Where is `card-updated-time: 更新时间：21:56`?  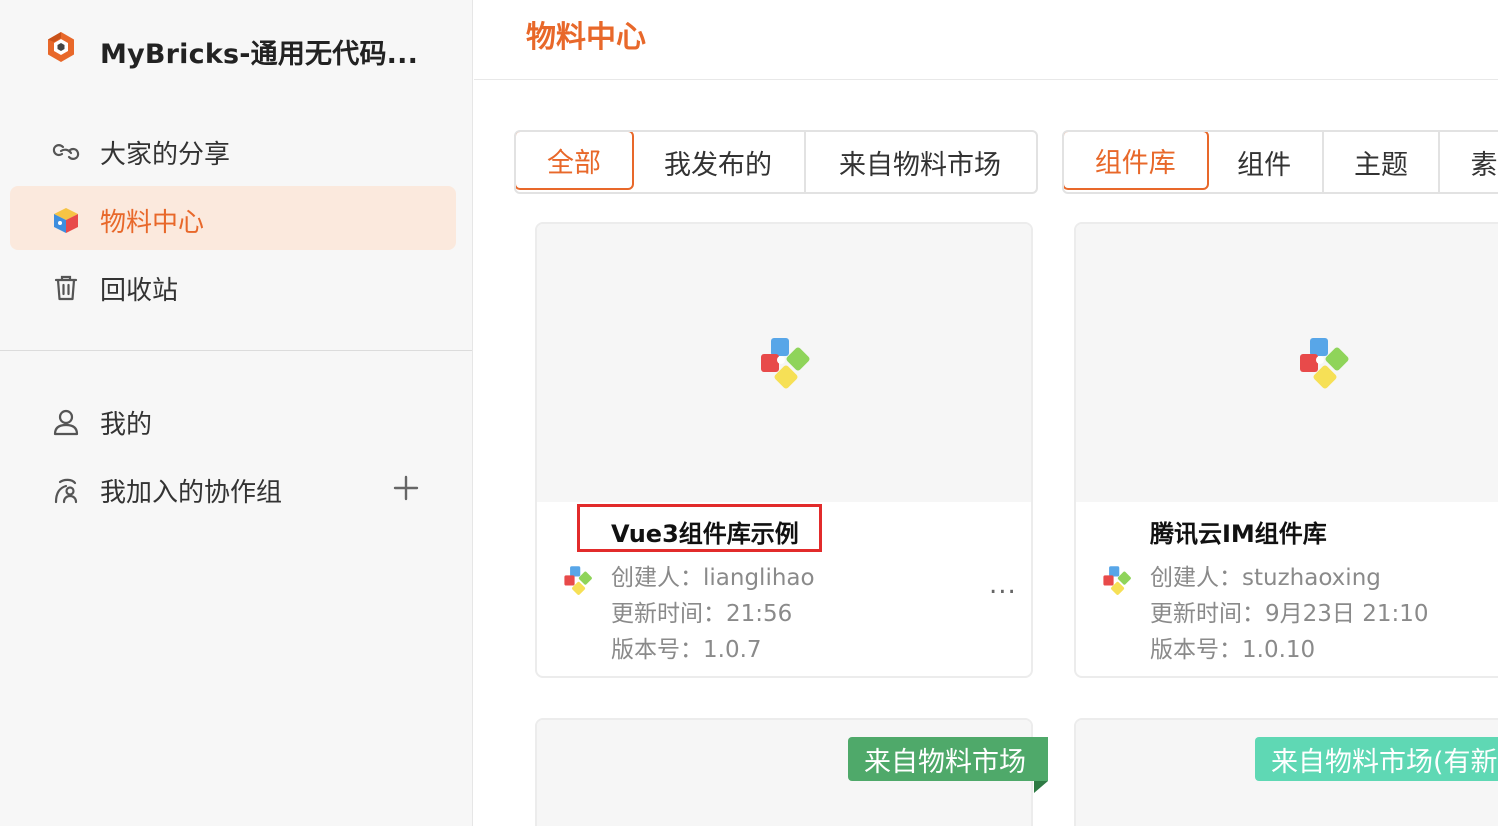 card-updated-time: 更新时间：21:56 is located at coordinates (702, 614).